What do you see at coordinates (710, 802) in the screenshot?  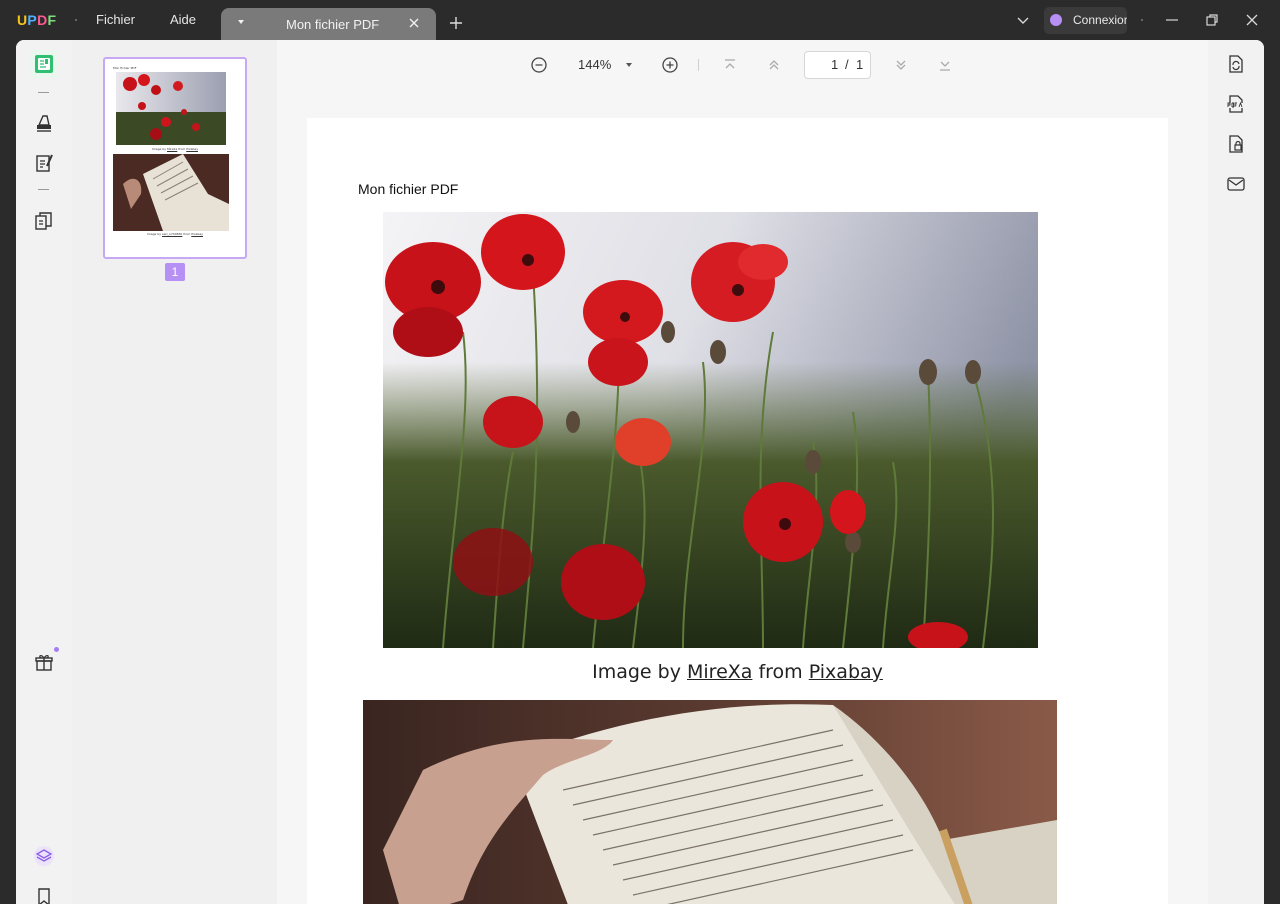 I see `book-photo` at bounding box center [710, 802].